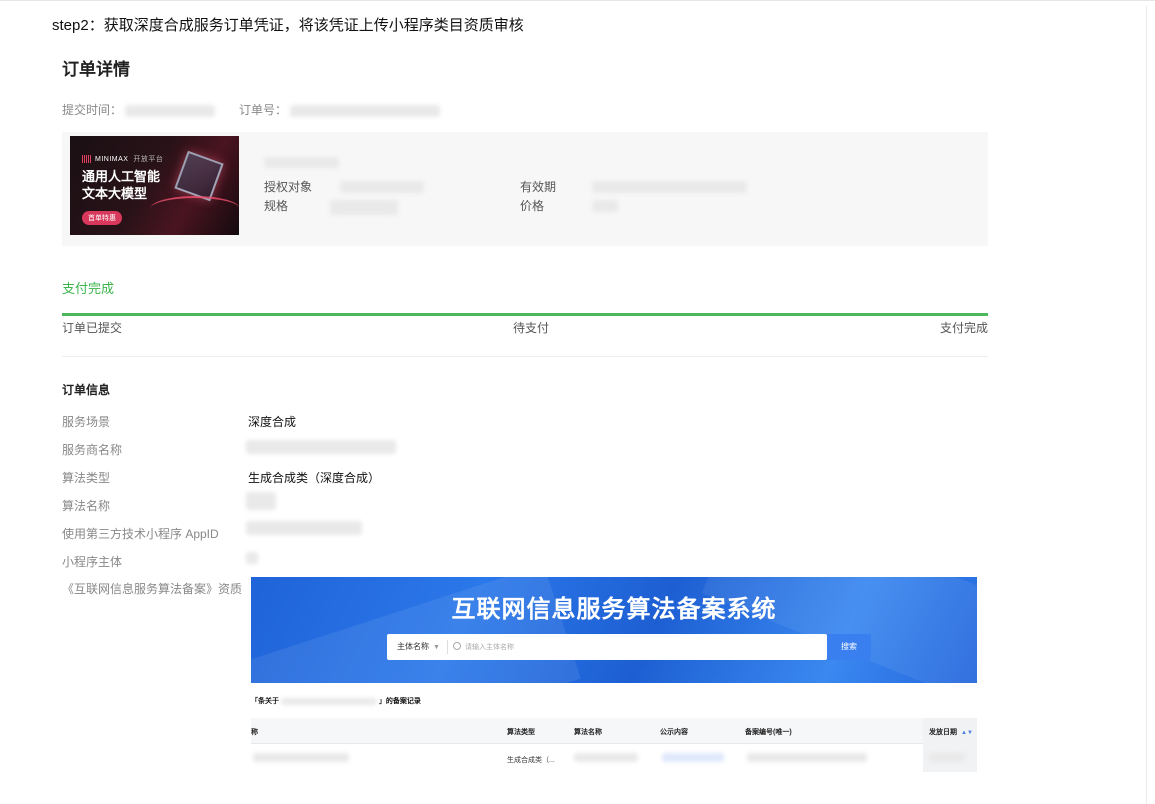 The width and height of the screenshot is (1155, 804). Describe the element at coordinates (365, 110) in the screenshot. I see `order-number-redacted` at that location.